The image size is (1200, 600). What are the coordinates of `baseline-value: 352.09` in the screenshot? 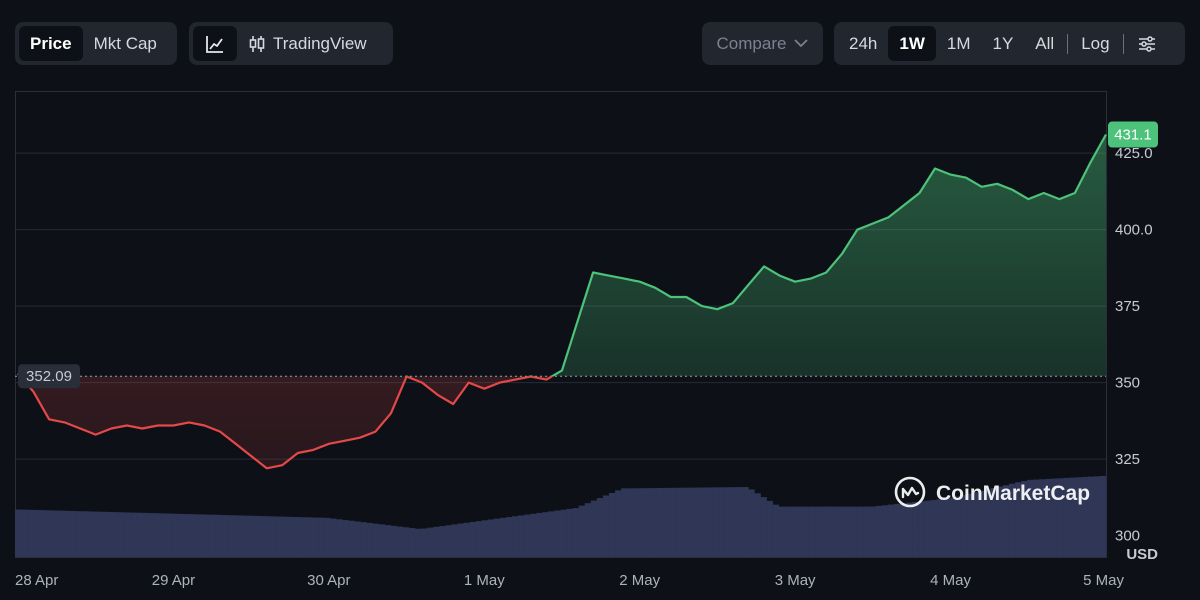 It's located at (49, 376).